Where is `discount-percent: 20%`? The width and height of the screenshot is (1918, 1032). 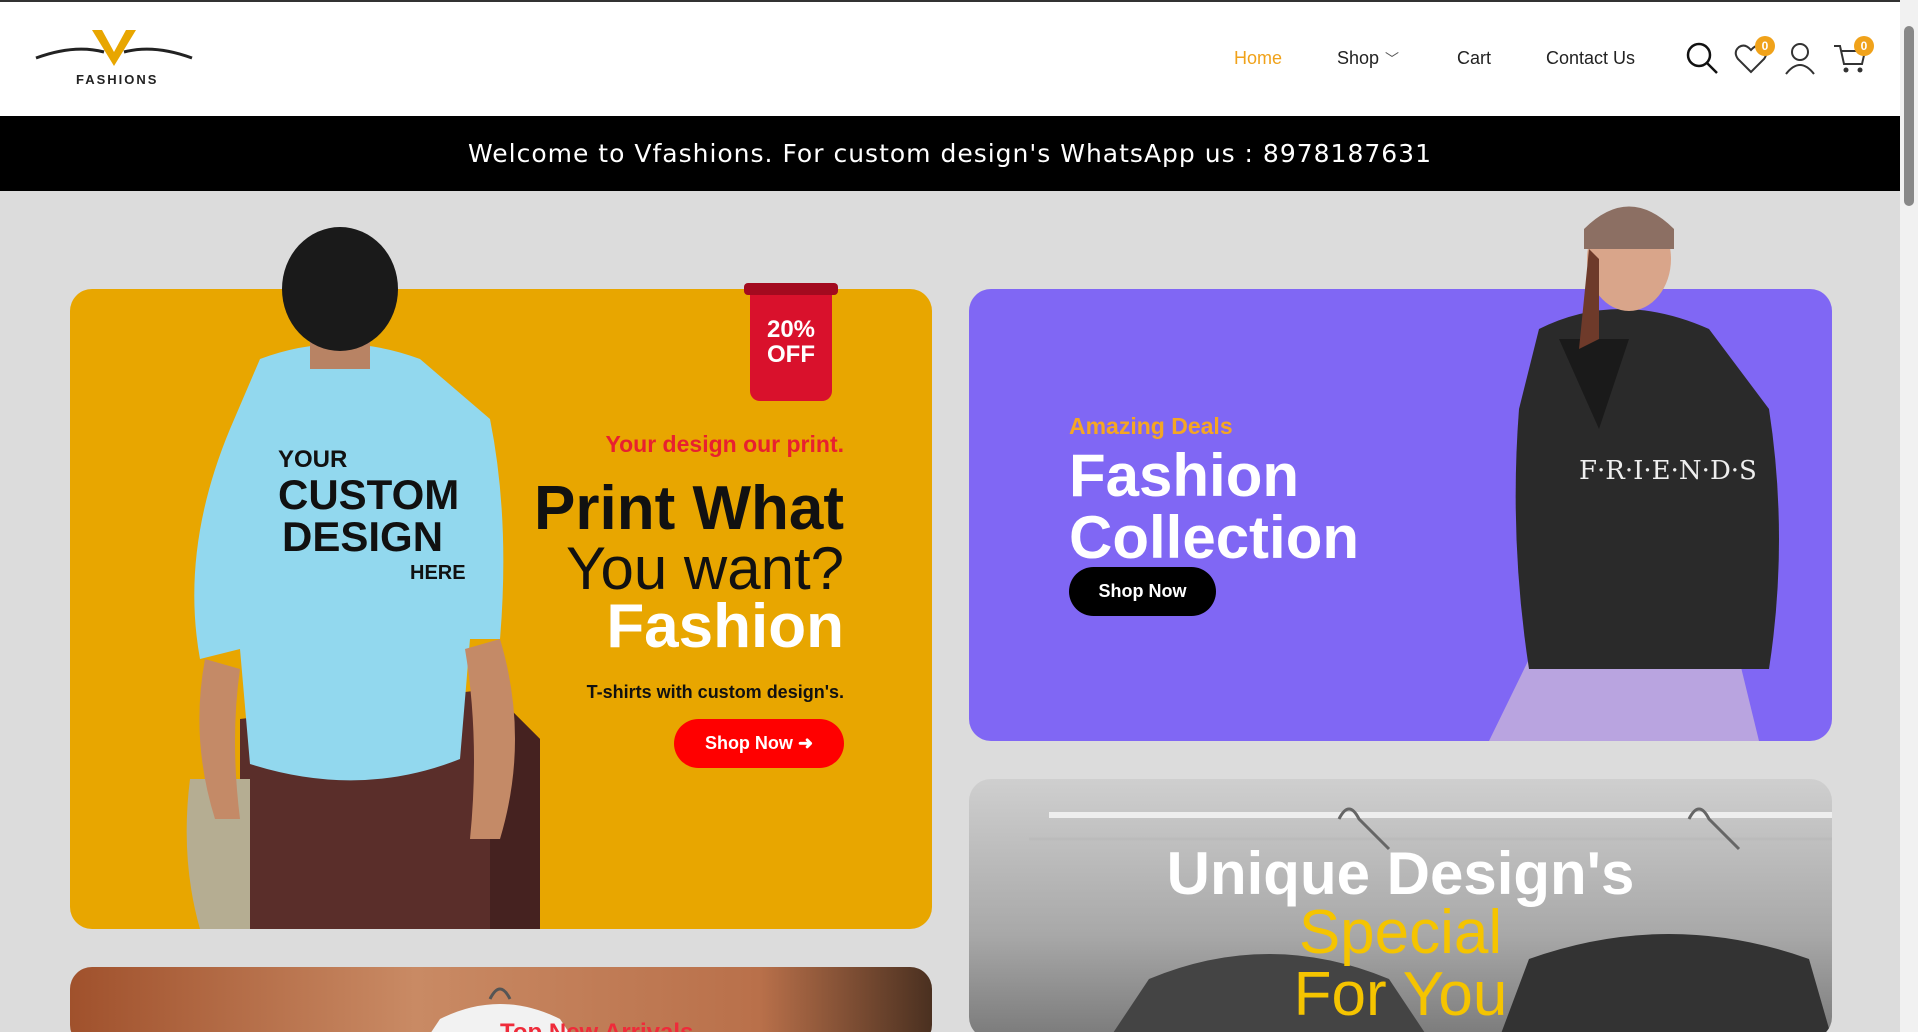
discount-percent: 20% is located at coordinates (791, 329).